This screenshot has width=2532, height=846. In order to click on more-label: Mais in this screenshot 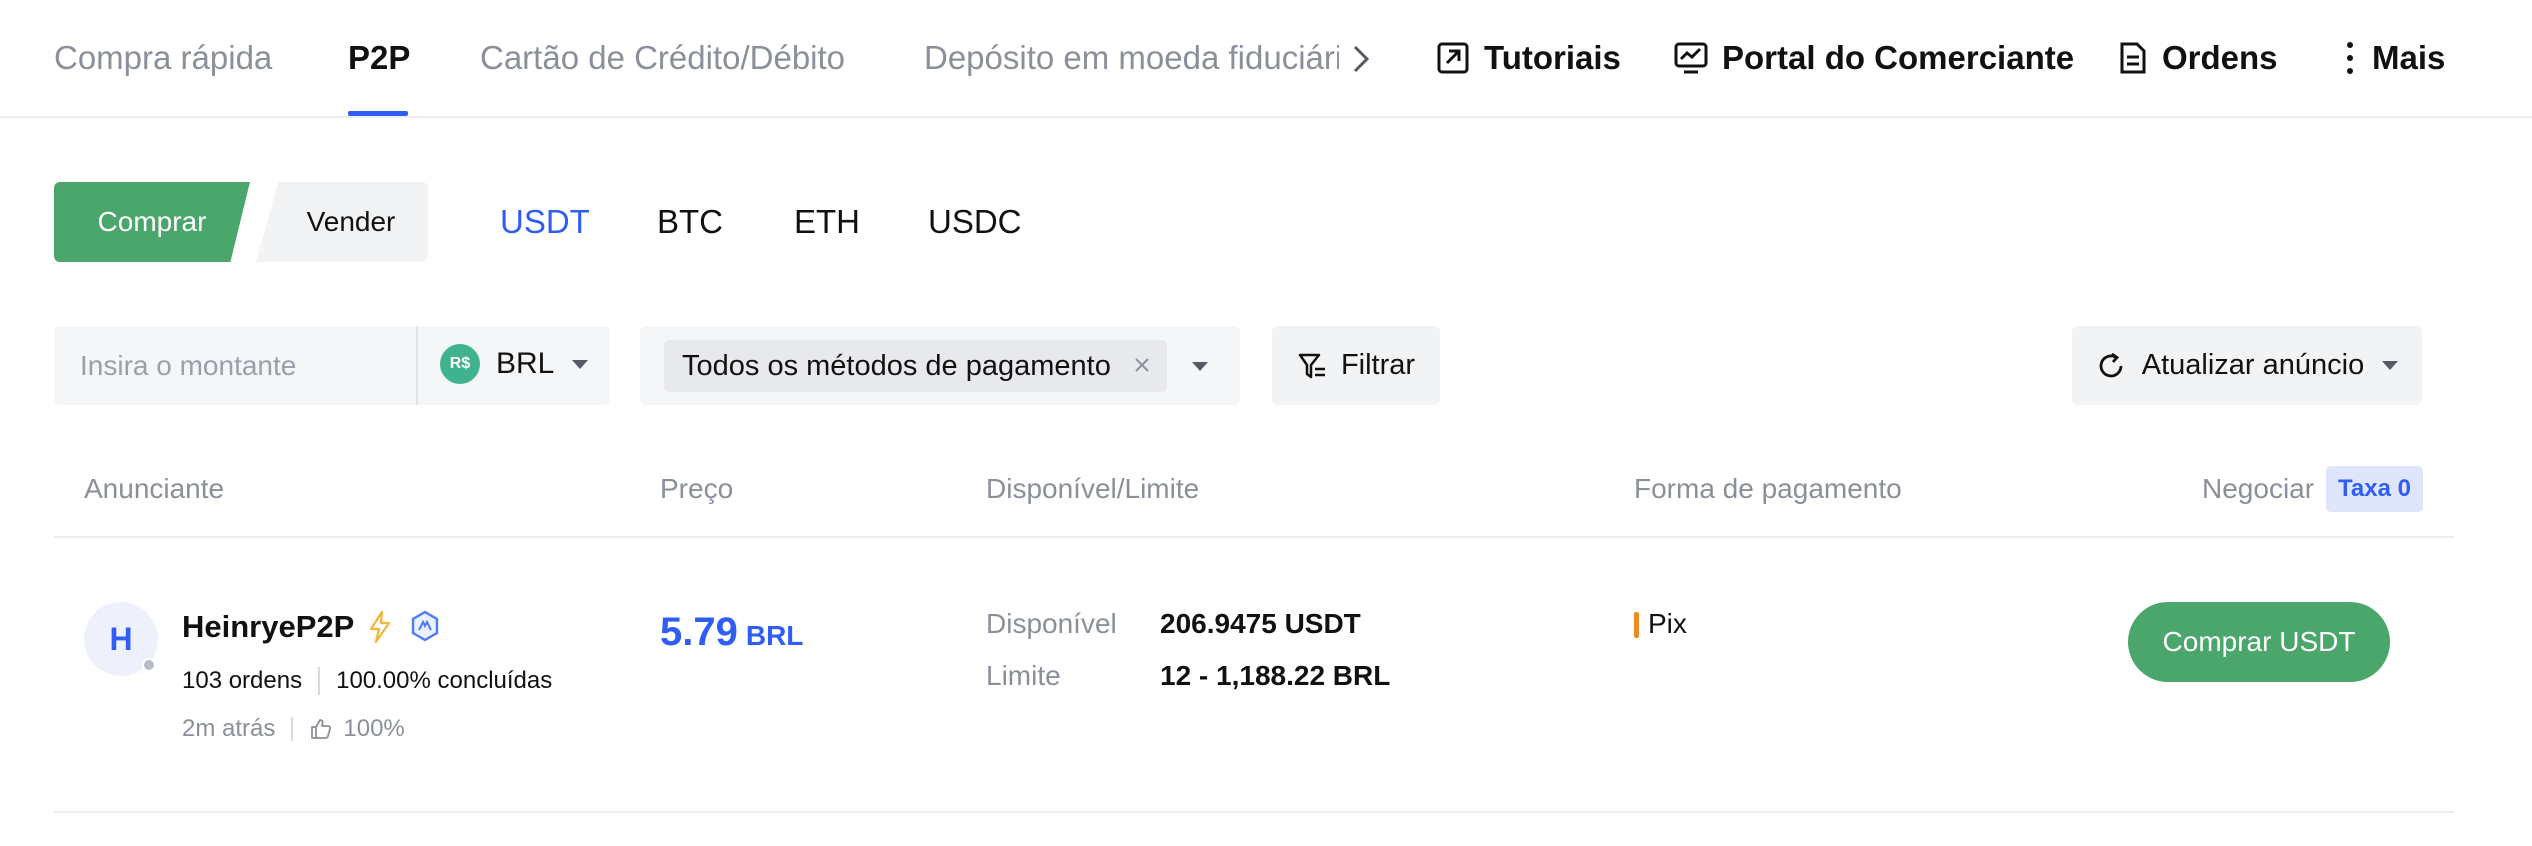, I will do `click(2409, 57)`.